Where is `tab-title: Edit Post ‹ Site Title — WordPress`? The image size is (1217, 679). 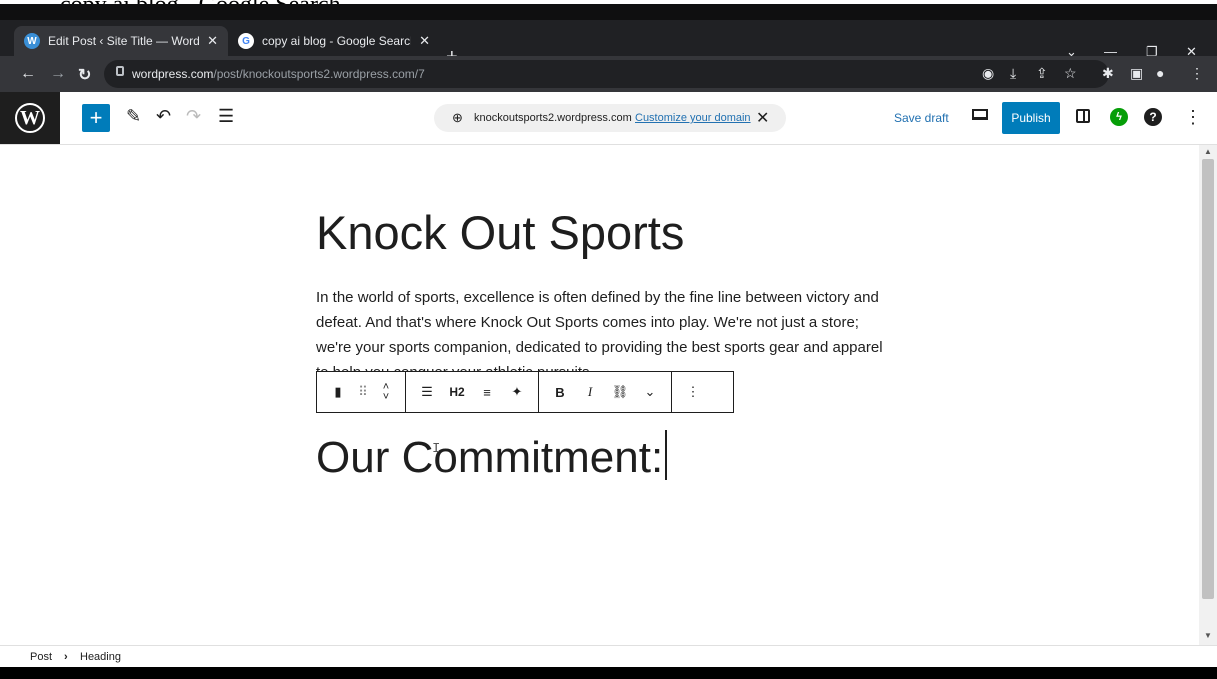 tab-title: Edit Post ‹ Site Title — WordPress is located at coordinates (124, 41).